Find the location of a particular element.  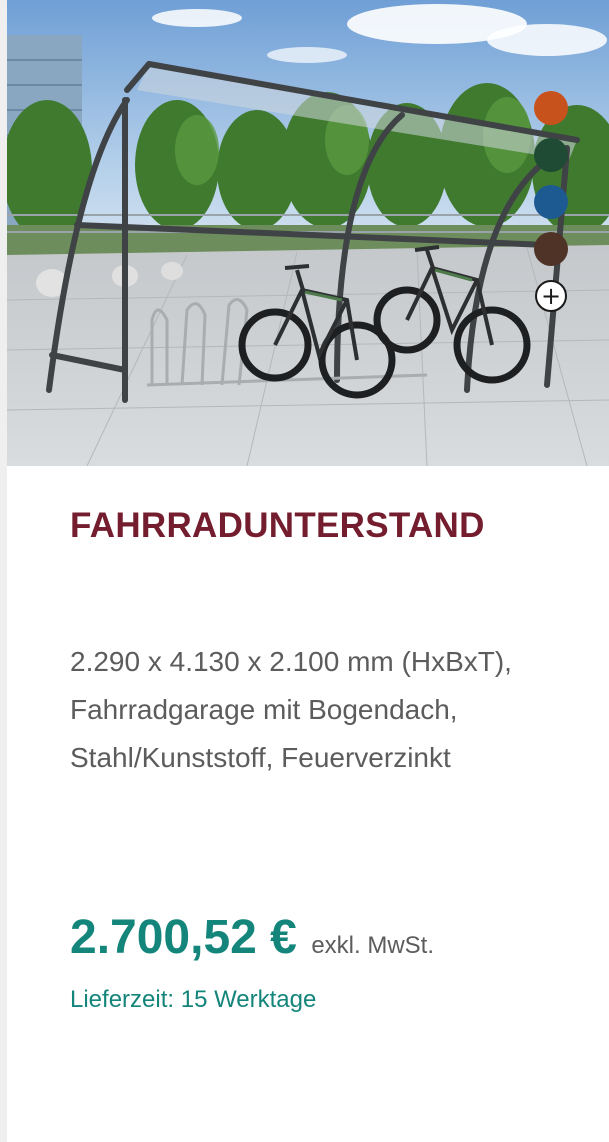

swatch-brown is located at coordinates (551, 249).